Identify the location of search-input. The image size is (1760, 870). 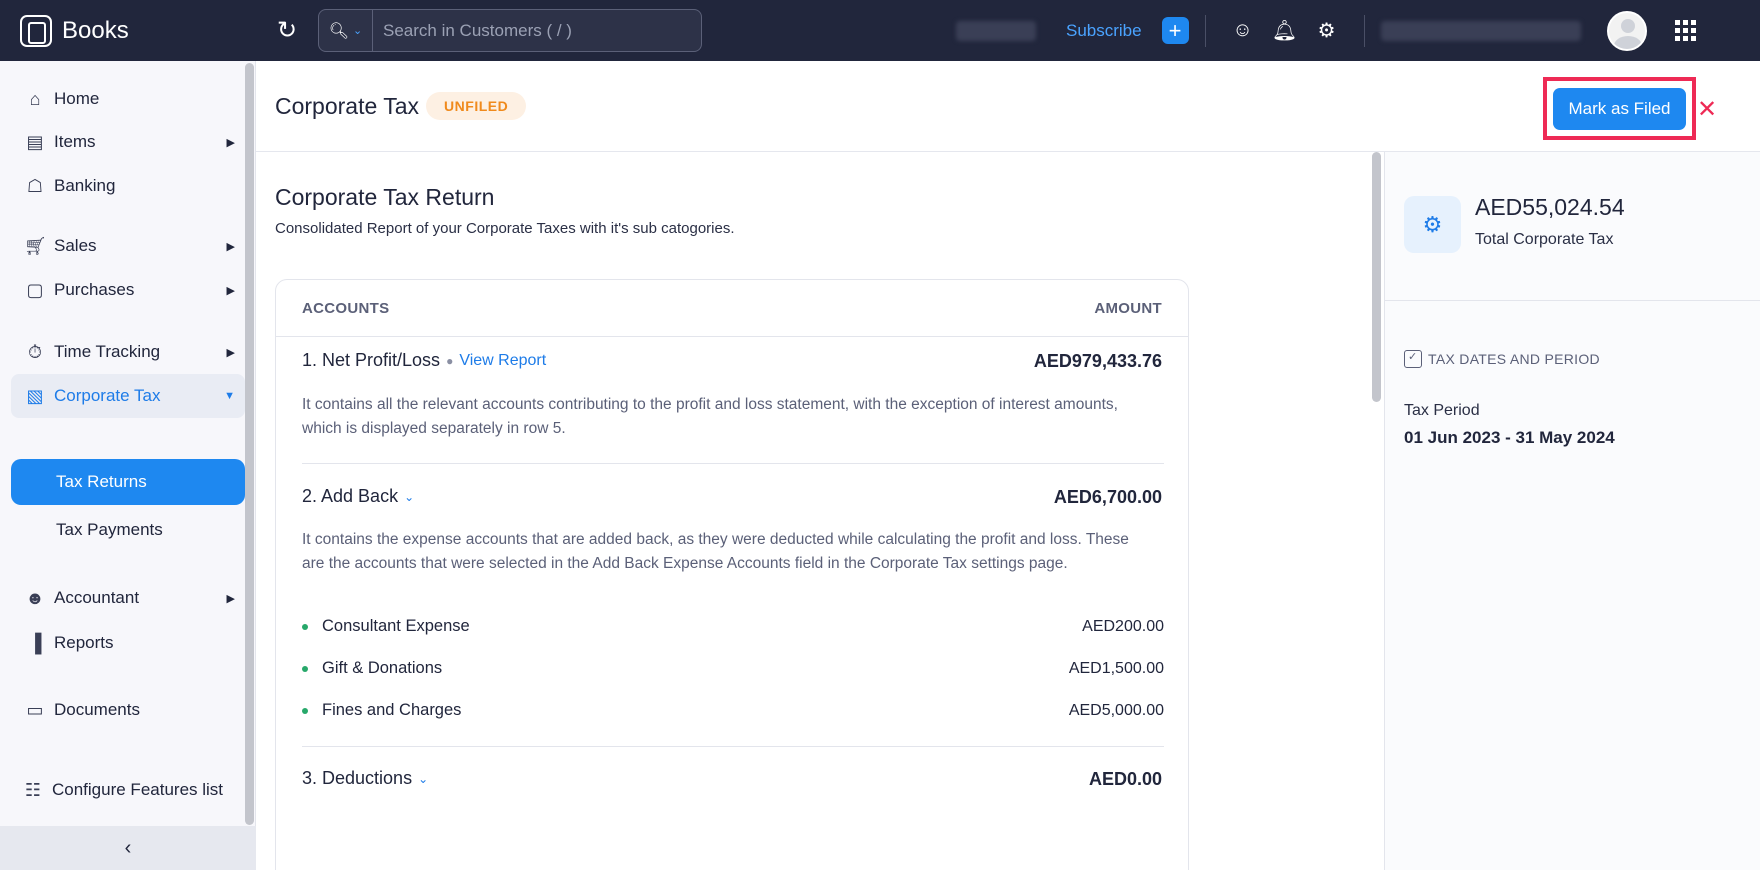
(537, 30).